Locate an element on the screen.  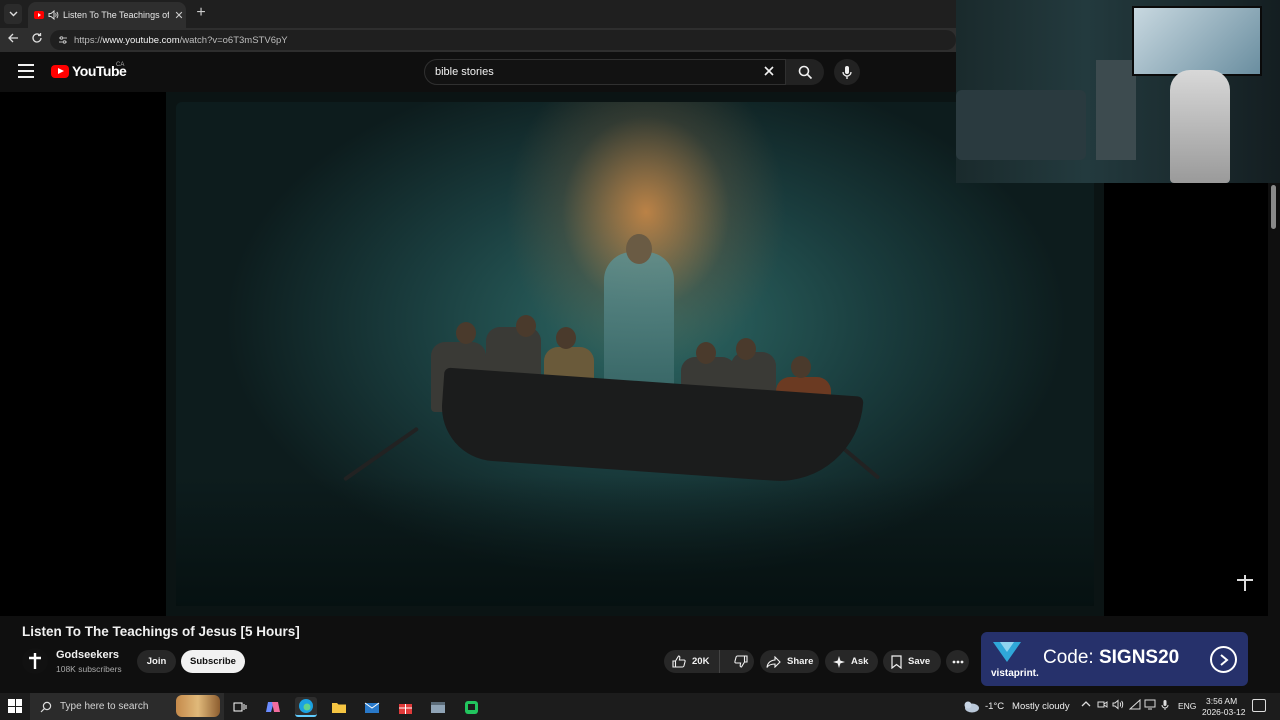
task-view-icon is located at coordinates (240, 707).